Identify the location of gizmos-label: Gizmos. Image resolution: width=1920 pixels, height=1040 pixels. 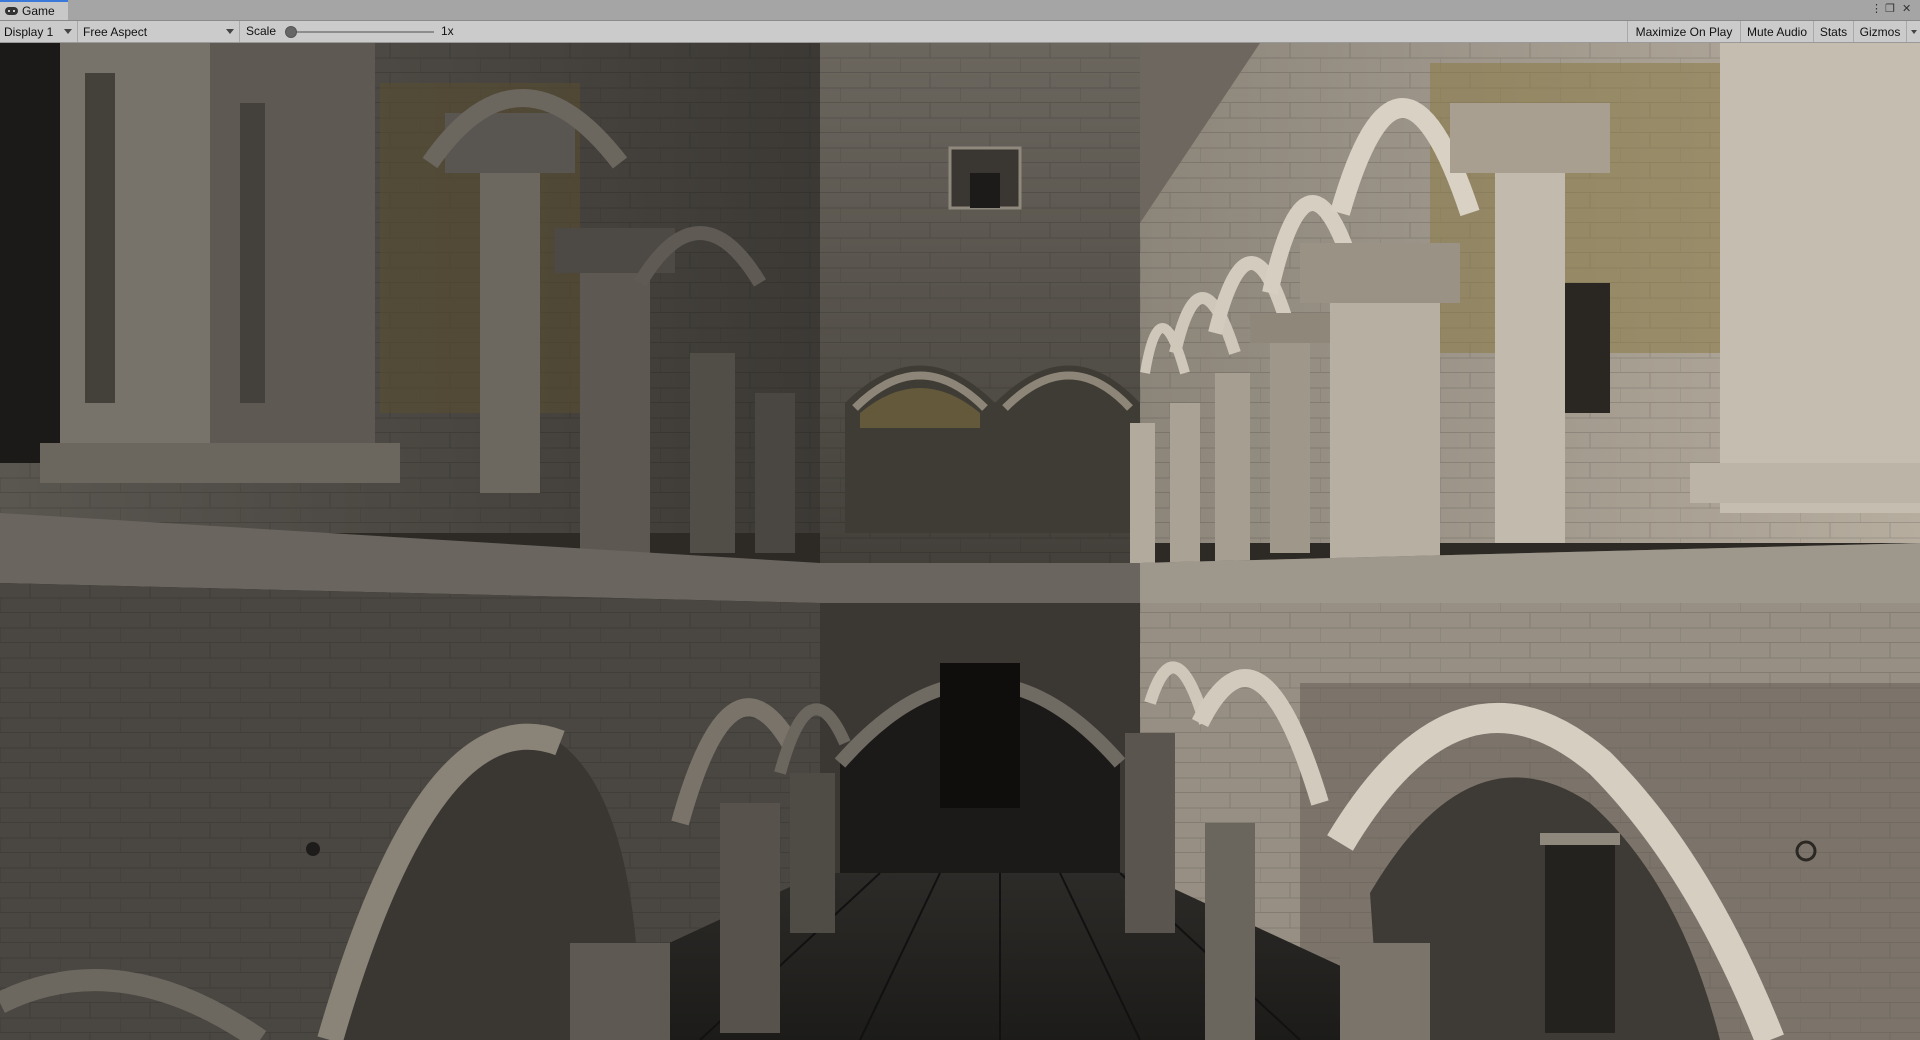
(1880, 31).